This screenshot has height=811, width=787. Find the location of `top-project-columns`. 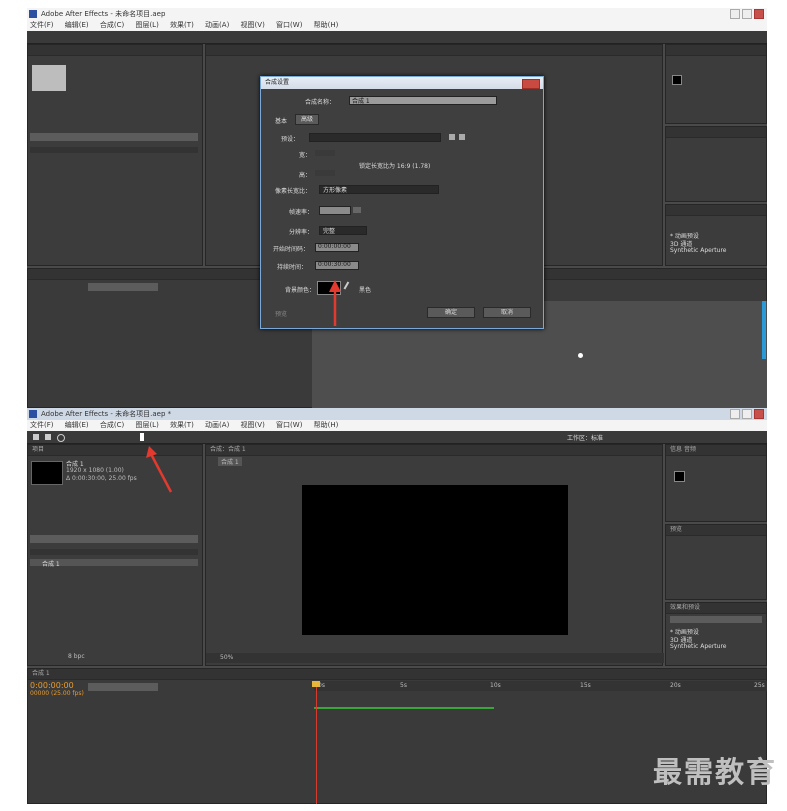

top-project-columns is located at coordinates (114, 150).